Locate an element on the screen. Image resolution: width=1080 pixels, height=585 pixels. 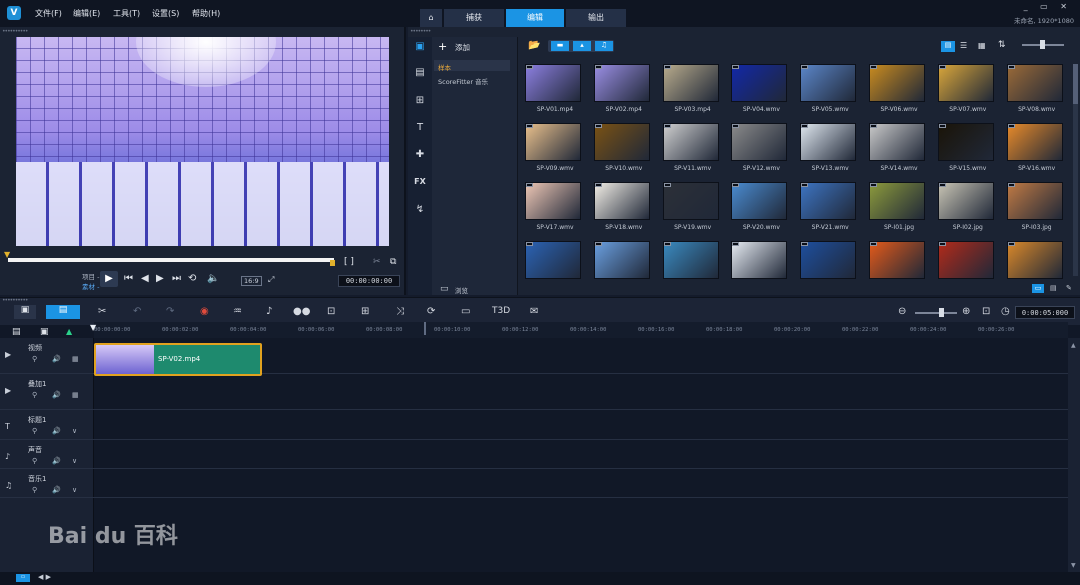
media-thumbnail: SP-V16.wmv is located at coordinates (1033, 147).